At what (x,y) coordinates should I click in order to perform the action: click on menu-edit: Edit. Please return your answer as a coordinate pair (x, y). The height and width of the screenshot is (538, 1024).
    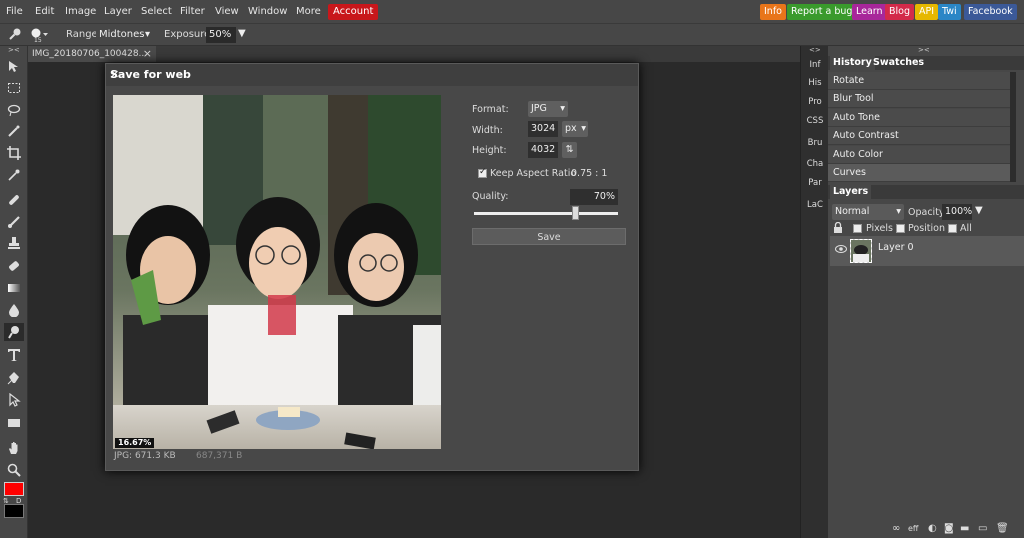
    Looking at the image, I should click on (44, 12).